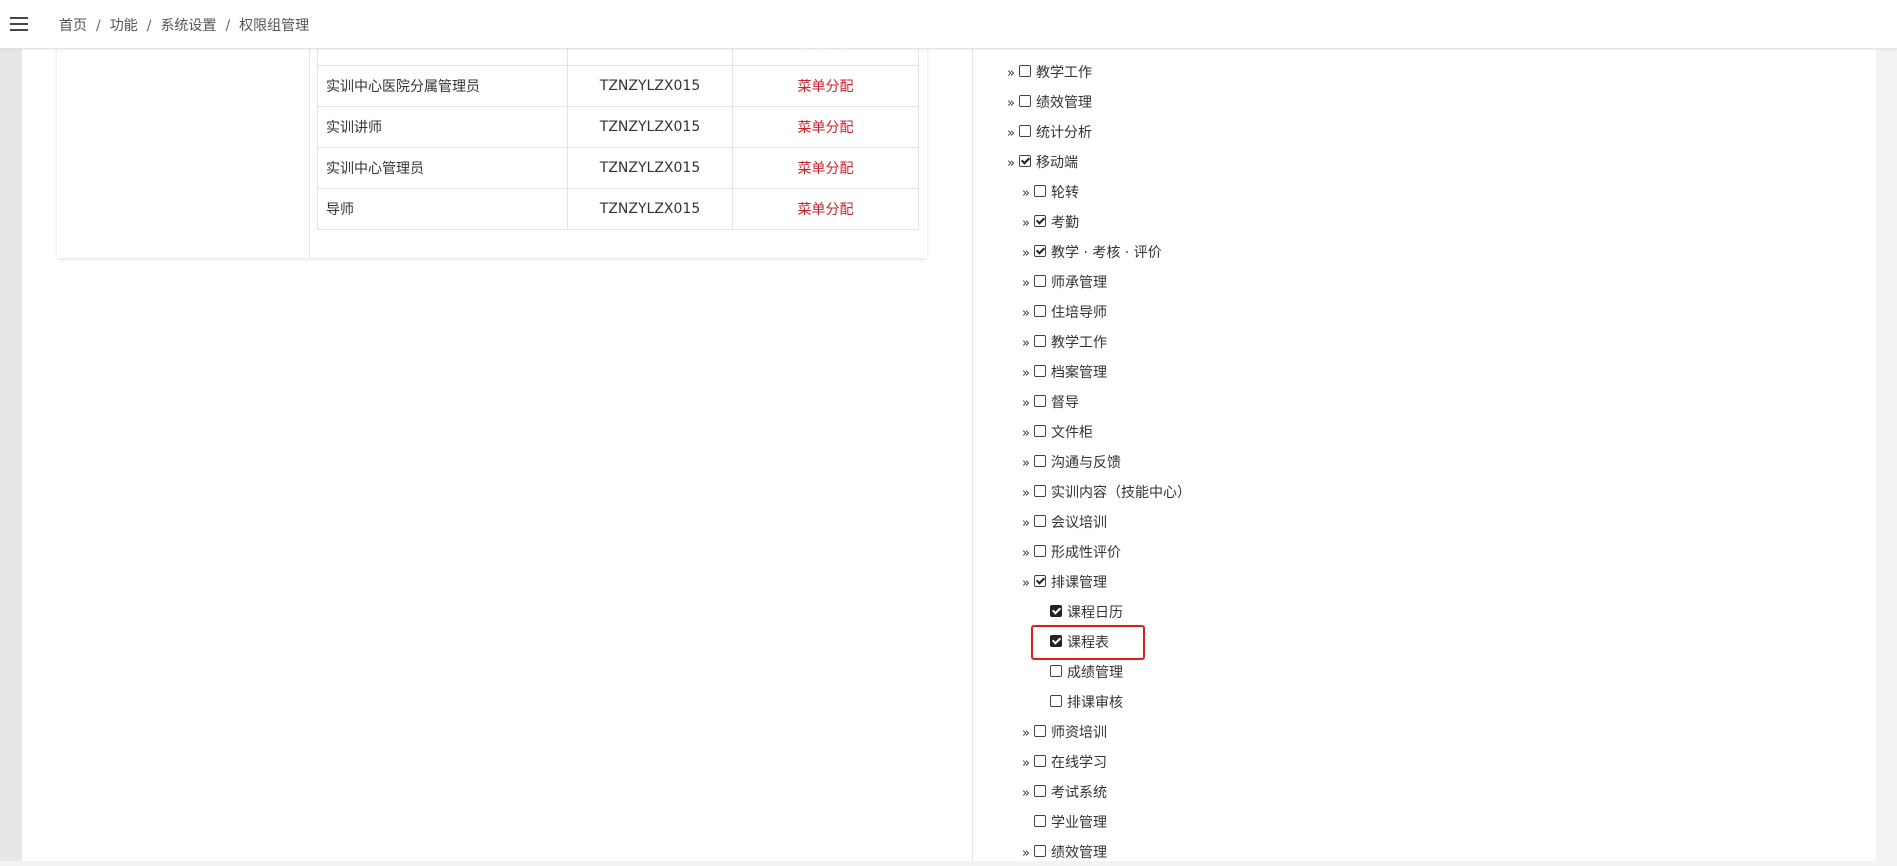 The width and height of the screenshot is (1897, 866). I want to click on tree-item-statistics: » 统计分析, so click(1049, 133).